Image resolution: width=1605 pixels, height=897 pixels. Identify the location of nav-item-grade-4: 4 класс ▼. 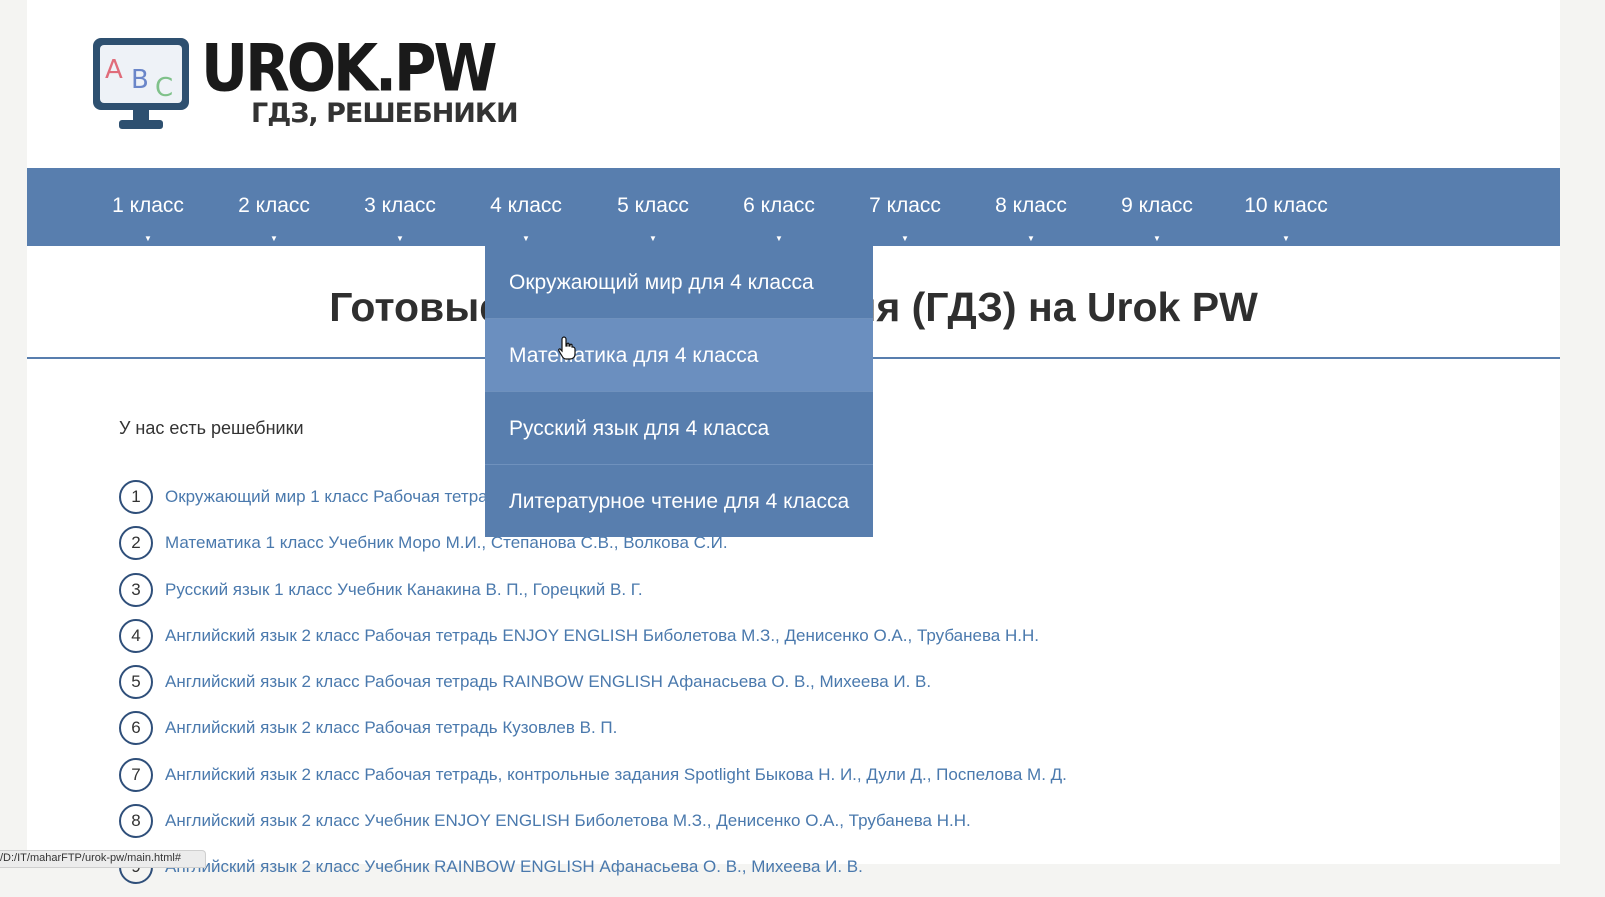
(526, 207).